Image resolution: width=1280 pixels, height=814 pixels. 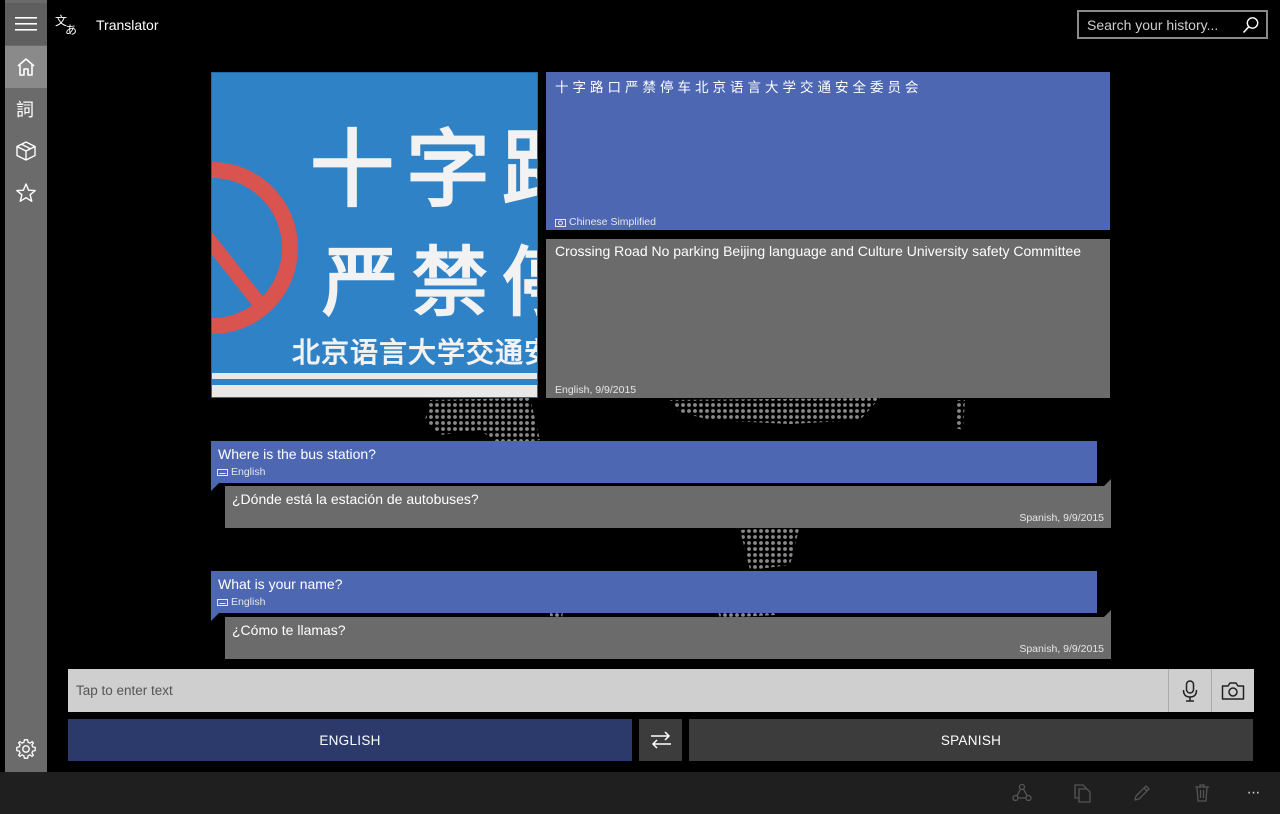 I want to click on sign-text-line-2: 严禁停, so click(x=429, y=282).